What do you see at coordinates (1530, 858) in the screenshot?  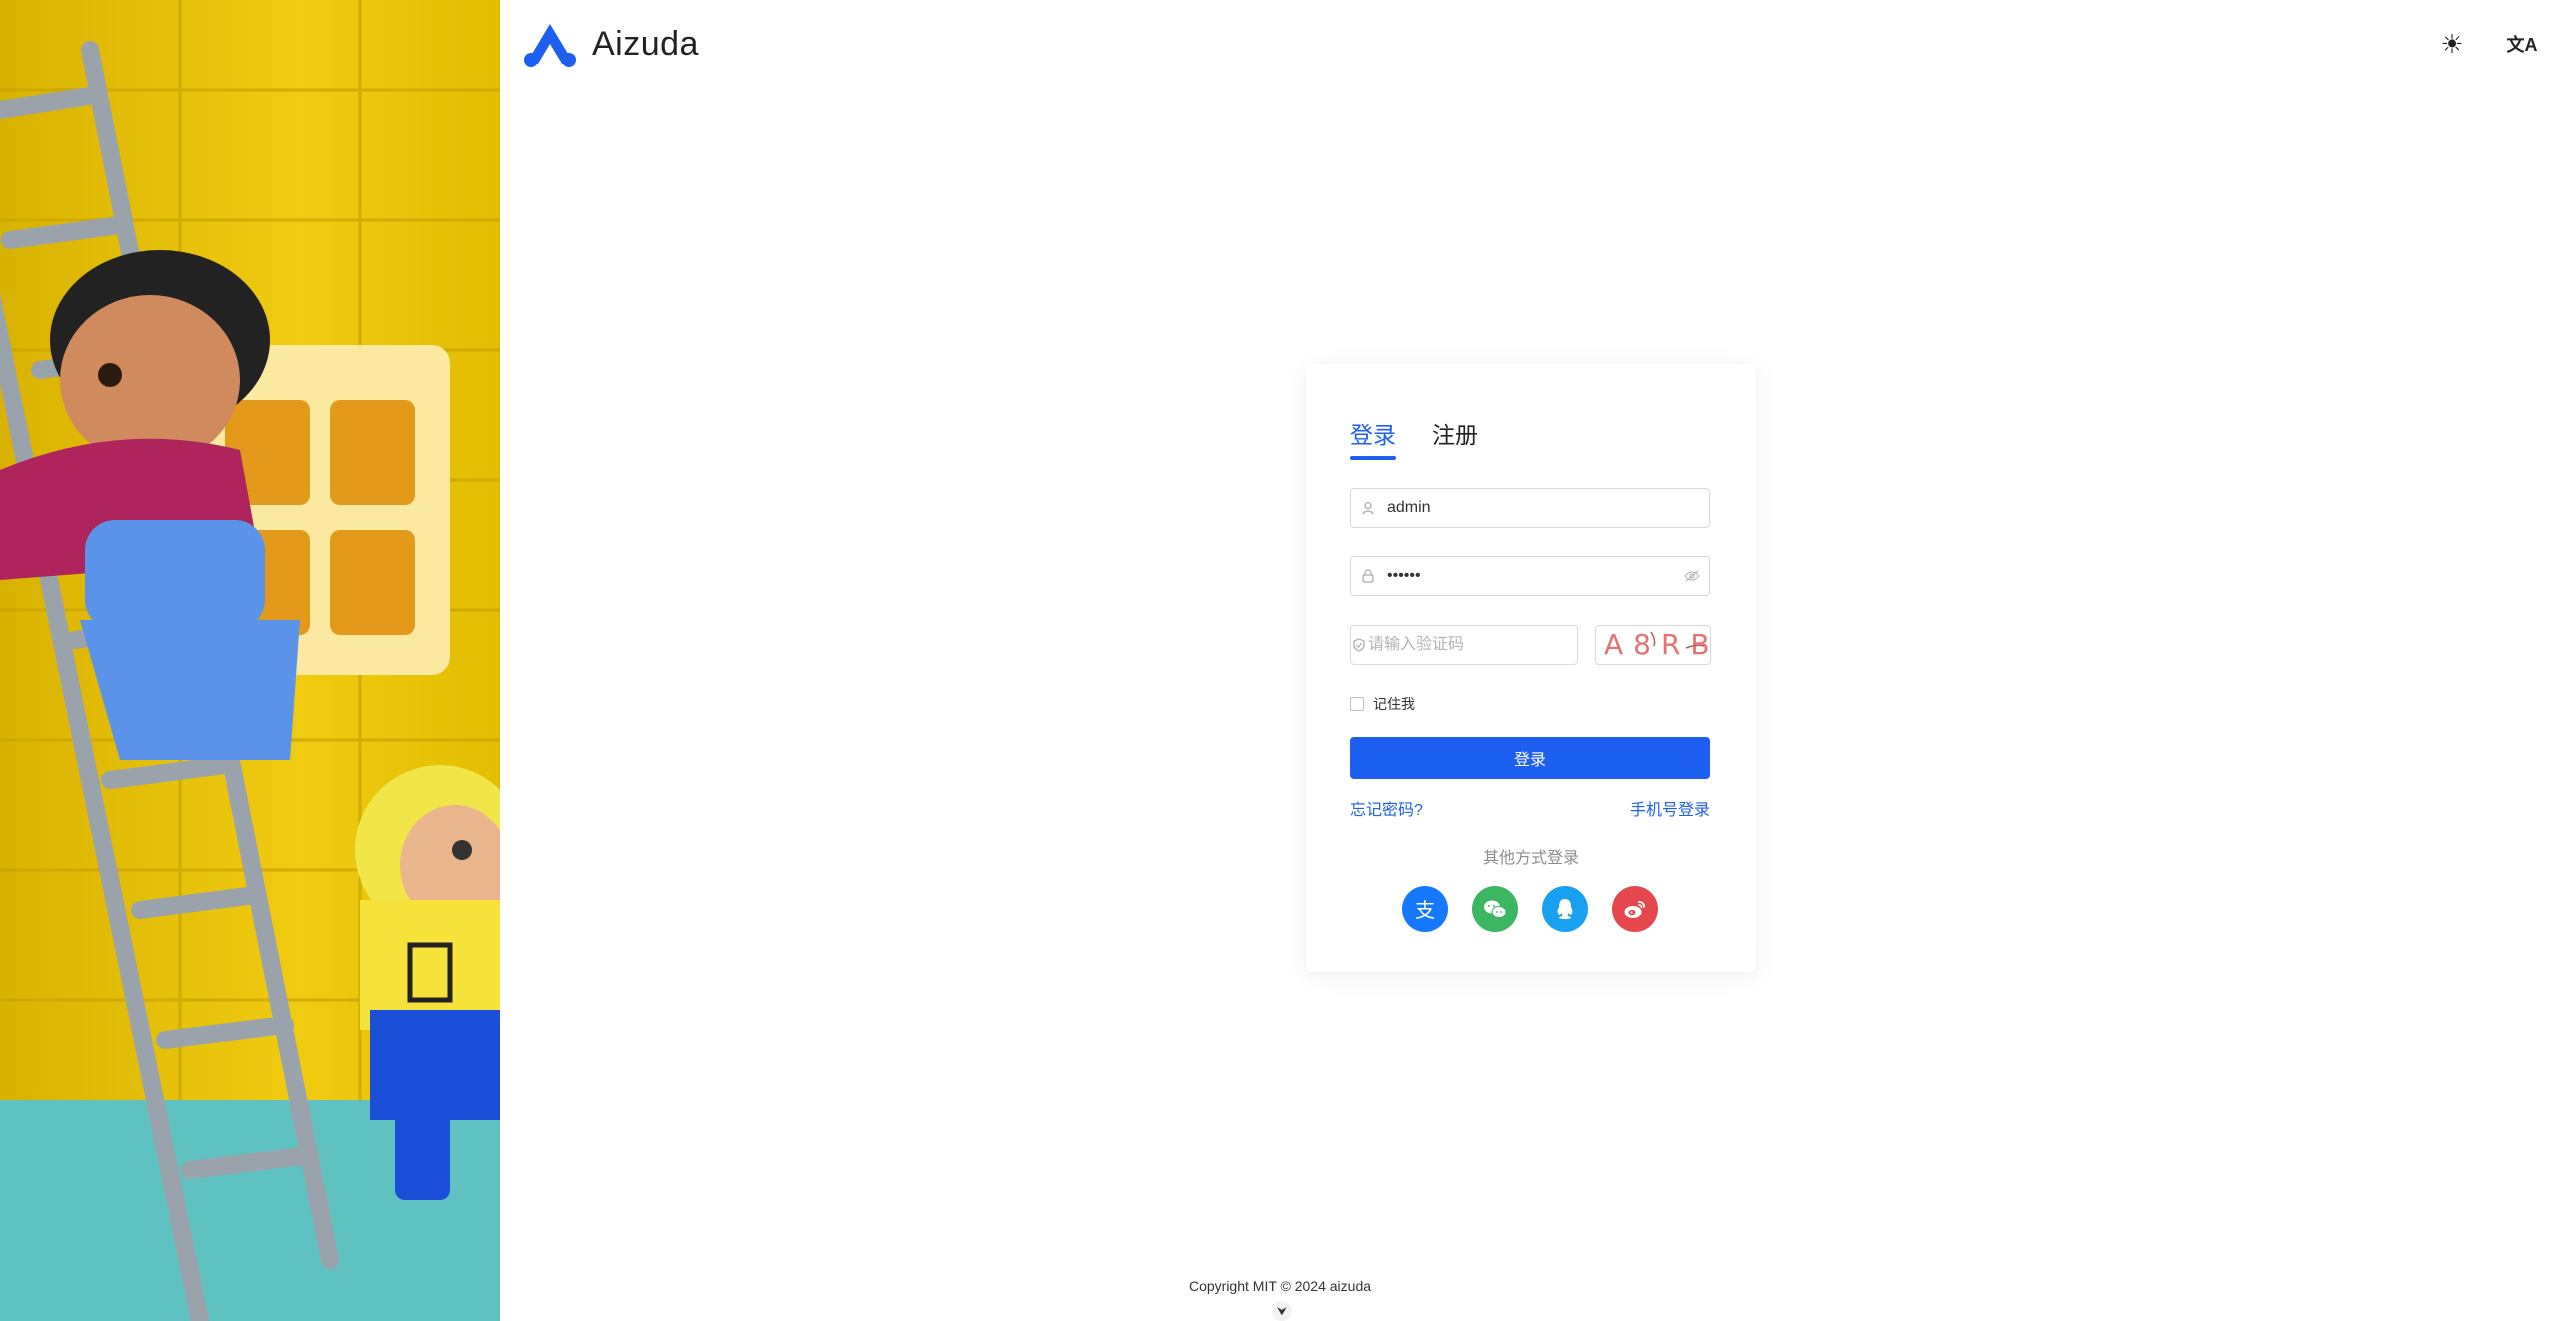 I see `other-login-methods-label: 其他方式登录` at bounding box center [1530, 858].